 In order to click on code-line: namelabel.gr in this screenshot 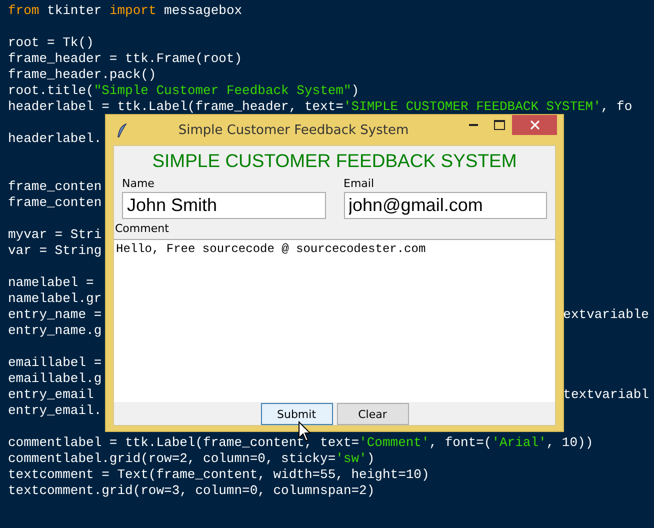, I will do `click(55, 299)`.